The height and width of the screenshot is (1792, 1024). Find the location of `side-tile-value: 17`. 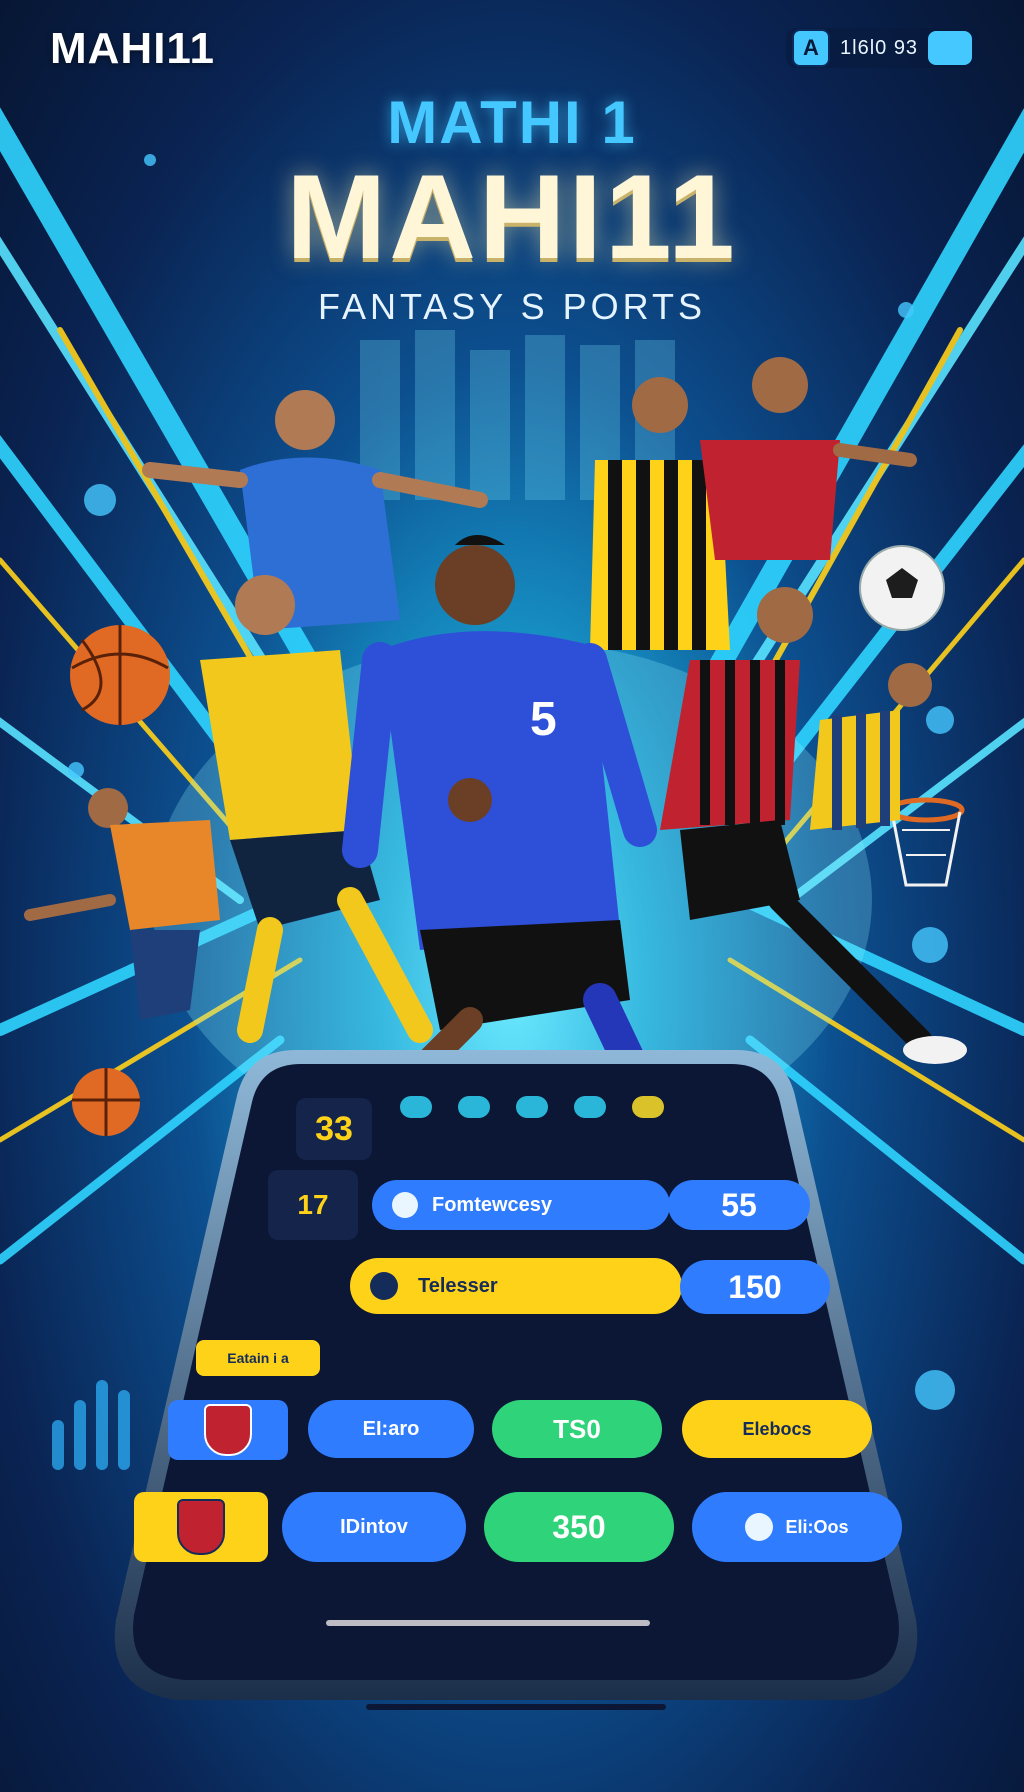

side-tile-value: 17 is located at coordinates (313, 1204).